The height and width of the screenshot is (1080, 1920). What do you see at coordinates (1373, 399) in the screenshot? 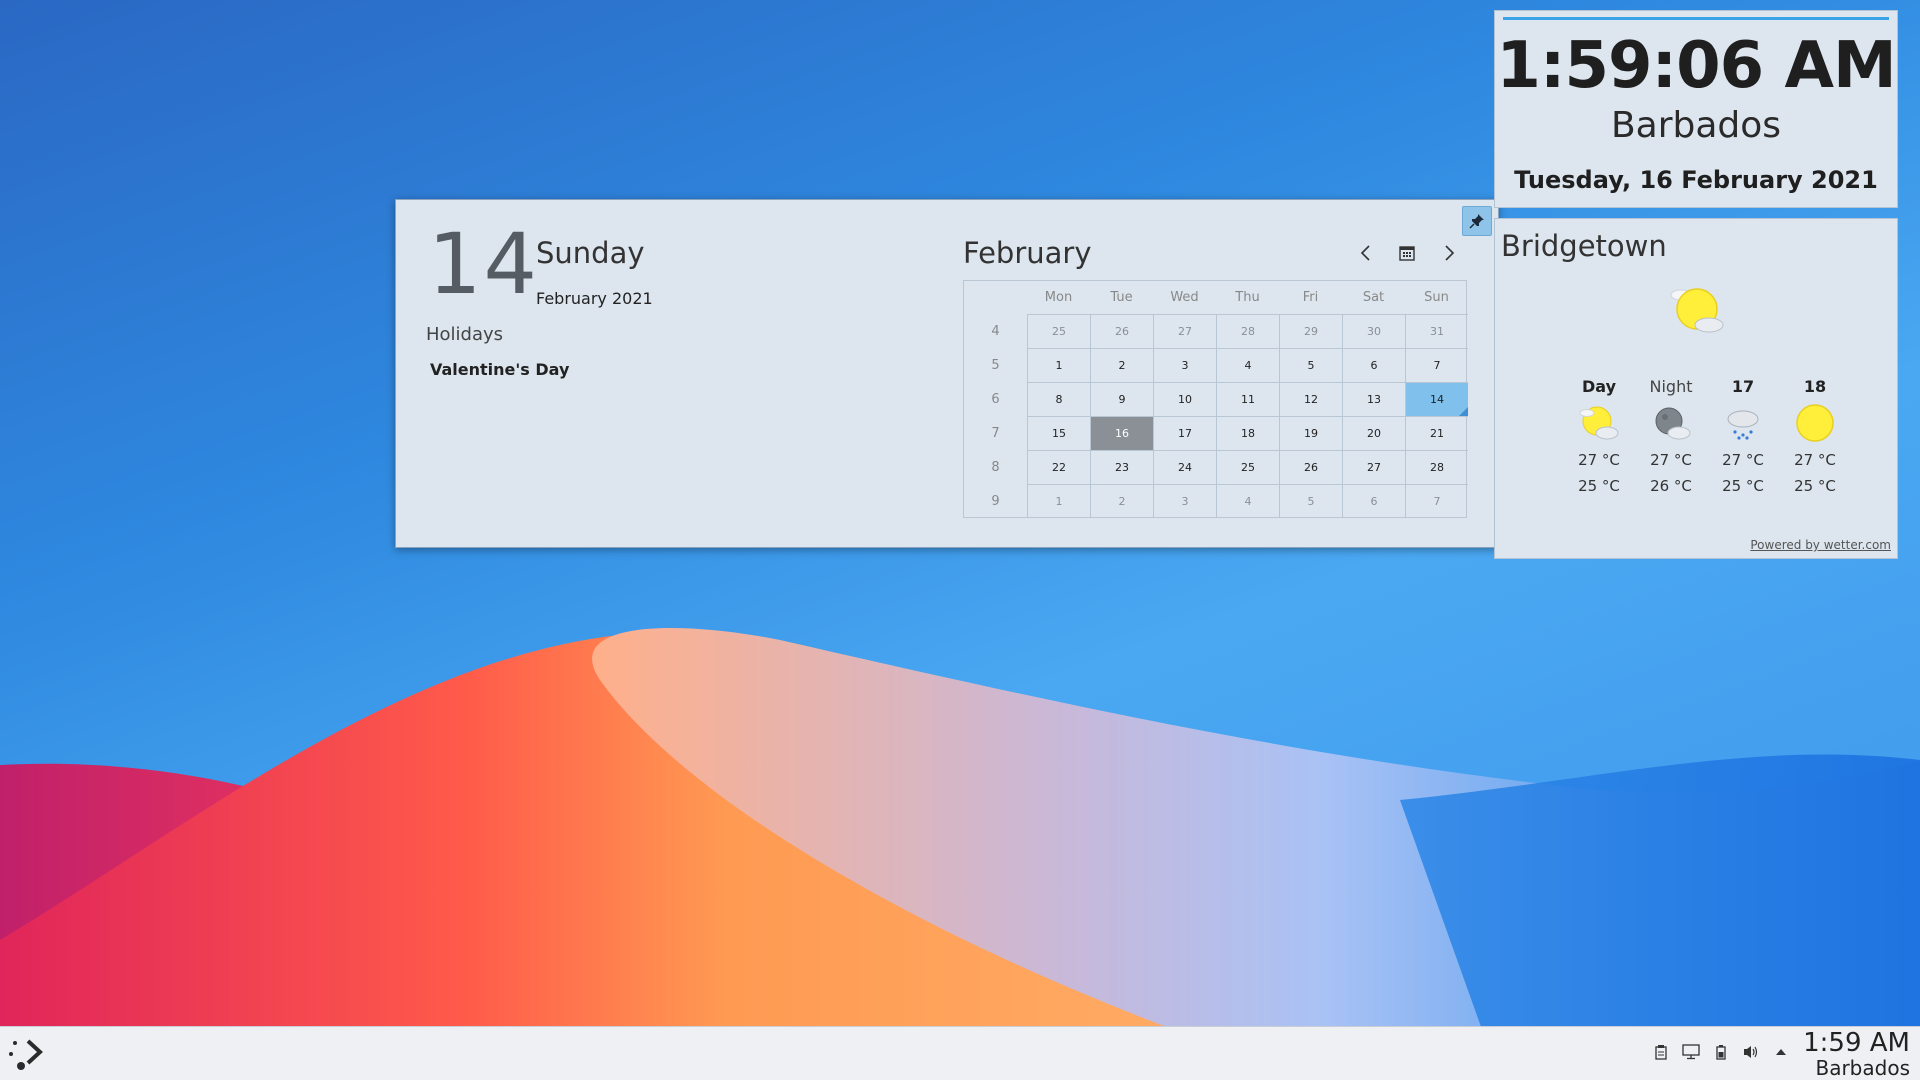
I see `day-cell: 13` at bounding box center [1373, 399].